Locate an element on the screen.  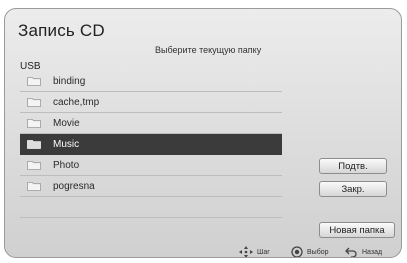
back-arrow-icon is located at coordinates (351, 252).